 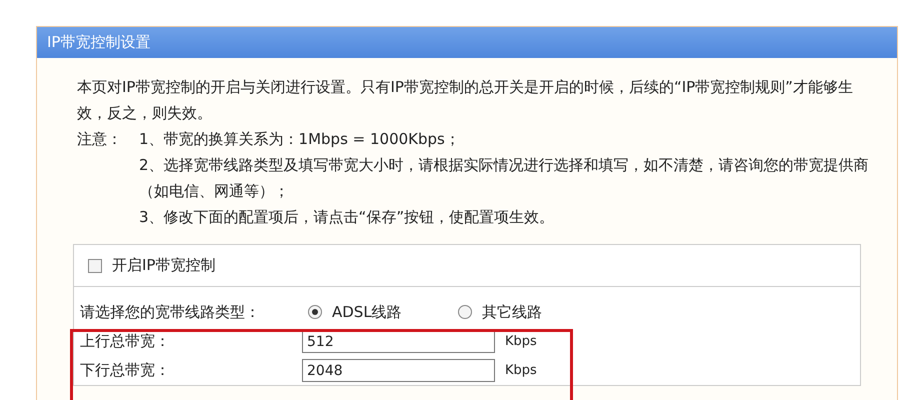 I want to click on note-text: 1、带宽的换算关系为：1Mbps = 1000Kbps；, so click(x=300, y=139).